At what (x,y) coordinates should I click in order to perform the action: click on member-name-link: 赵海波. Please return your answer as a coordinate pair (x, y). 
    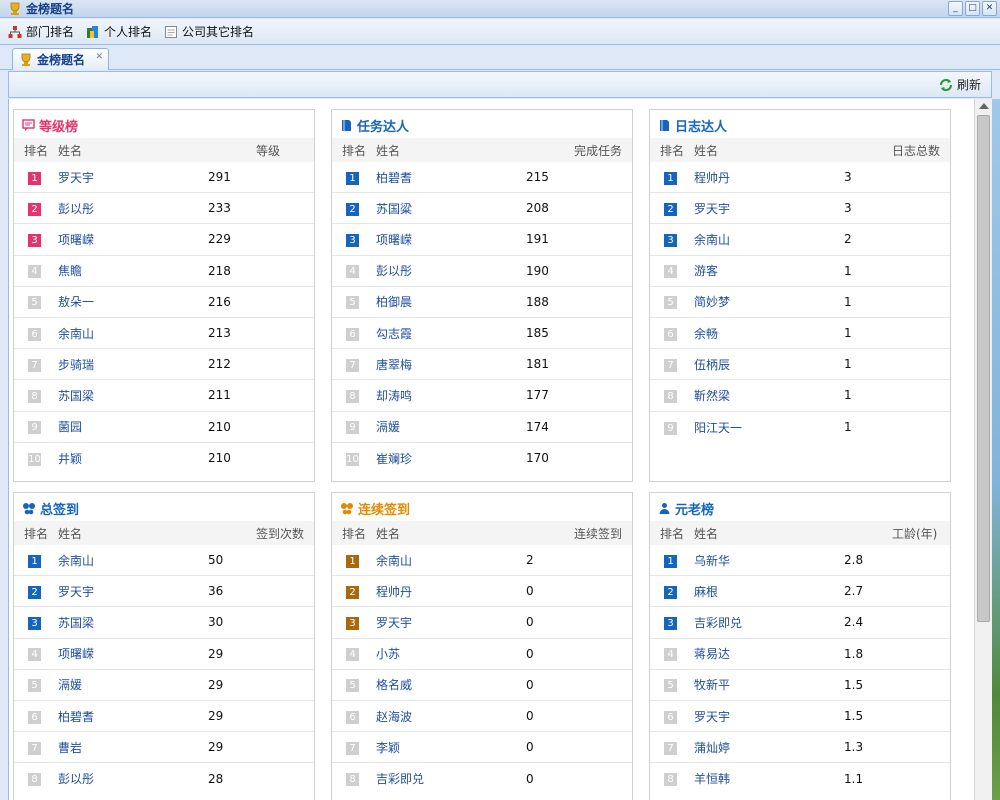
    Looking at the image, I should click on (394, 717).